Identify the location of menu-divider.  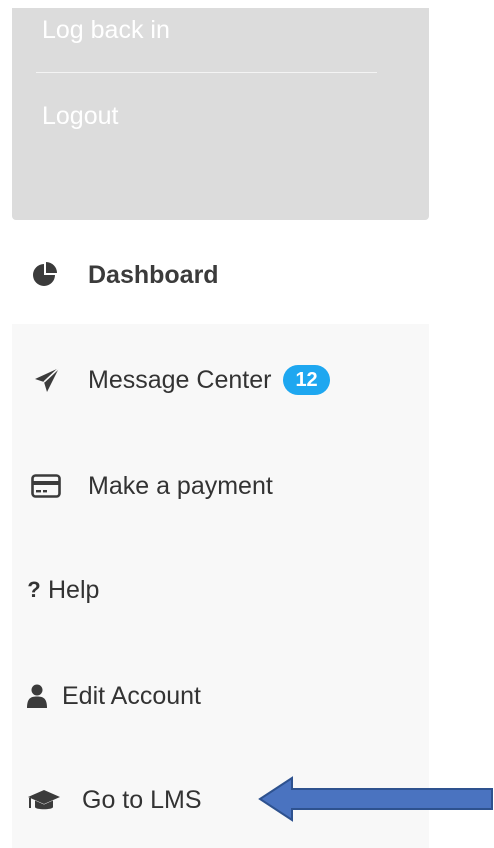
(206, 72).